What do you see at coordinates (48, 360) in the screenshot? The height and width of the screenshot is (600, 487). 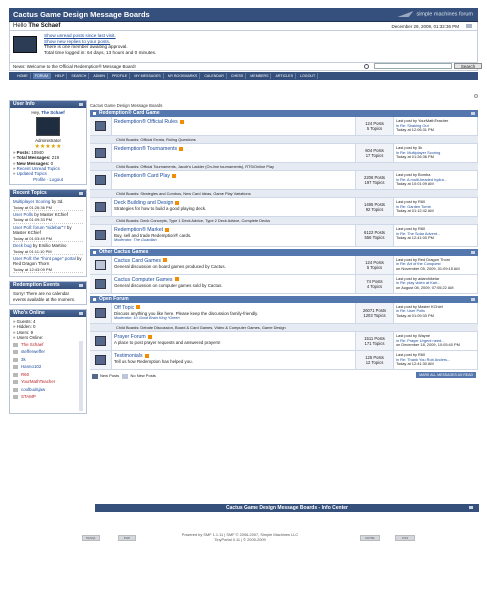 I see `online-user: 3k` at bounding box center [48, 360].